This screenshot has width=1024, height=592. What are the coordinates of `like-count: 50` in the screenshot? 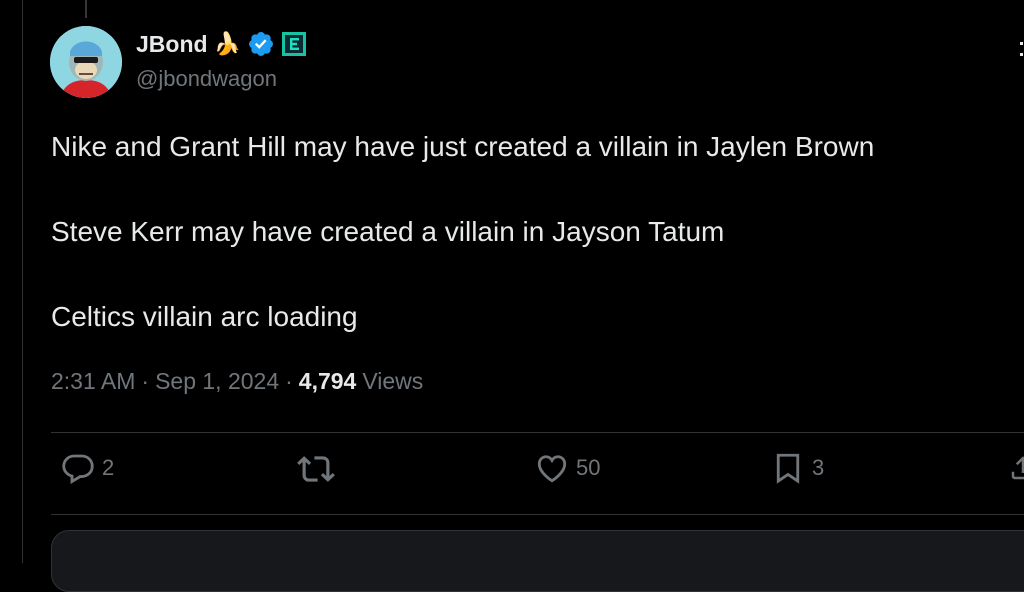 It's located at (588, 467).